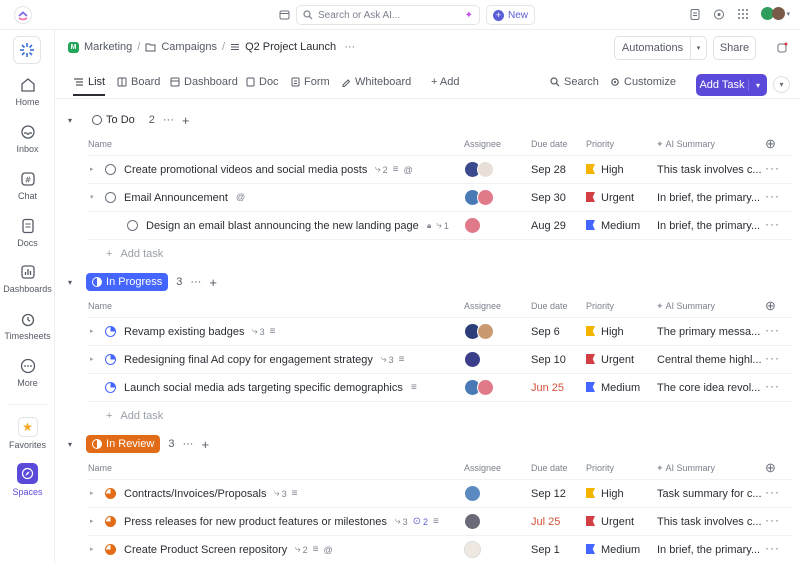 The height and width of the screenshot is (563, 800). I want to click on tab-whiteboard: Whiteboard, so click(376, 82).